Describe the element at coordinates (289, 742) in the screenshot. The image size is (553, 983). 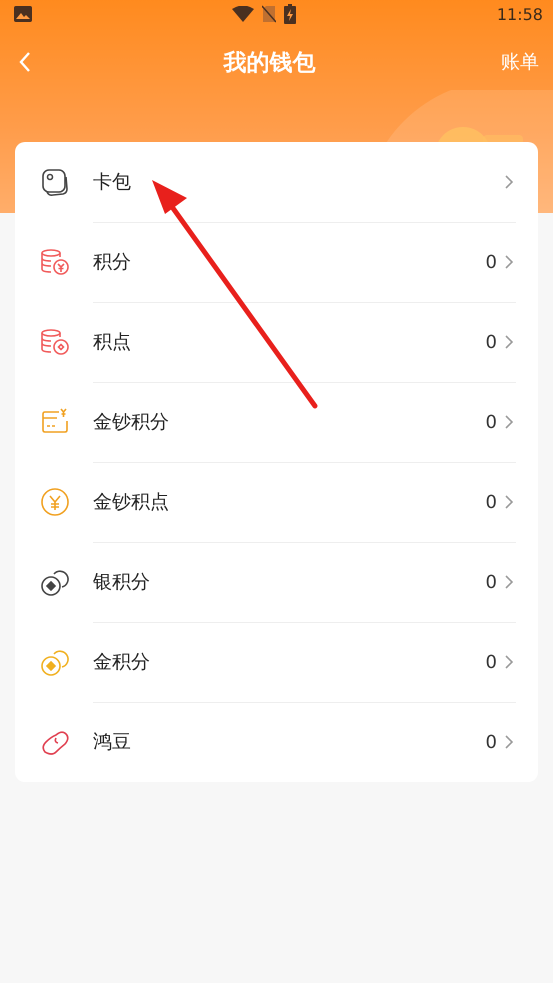
I see `item-label: 鸿豆` at that location.